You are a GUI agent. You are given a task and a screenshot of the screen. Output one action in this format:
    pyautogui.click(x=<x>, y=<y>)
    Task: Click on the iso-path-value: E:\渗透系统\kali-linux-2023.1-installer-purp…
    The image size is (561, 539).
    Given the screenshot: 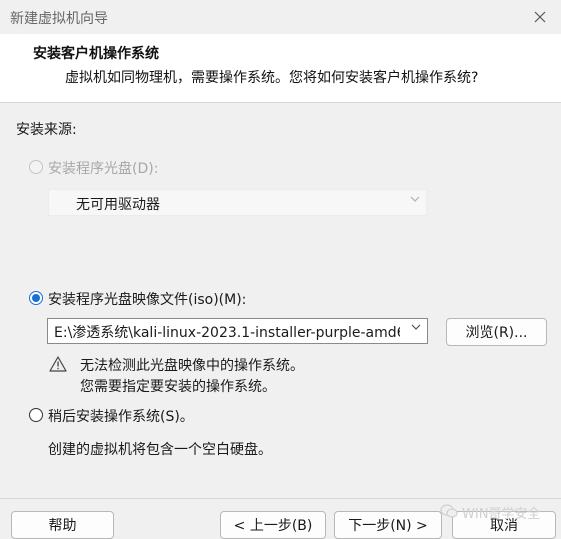 What is the action you would take?
    pyautogui.click(x=227, y=332)
    